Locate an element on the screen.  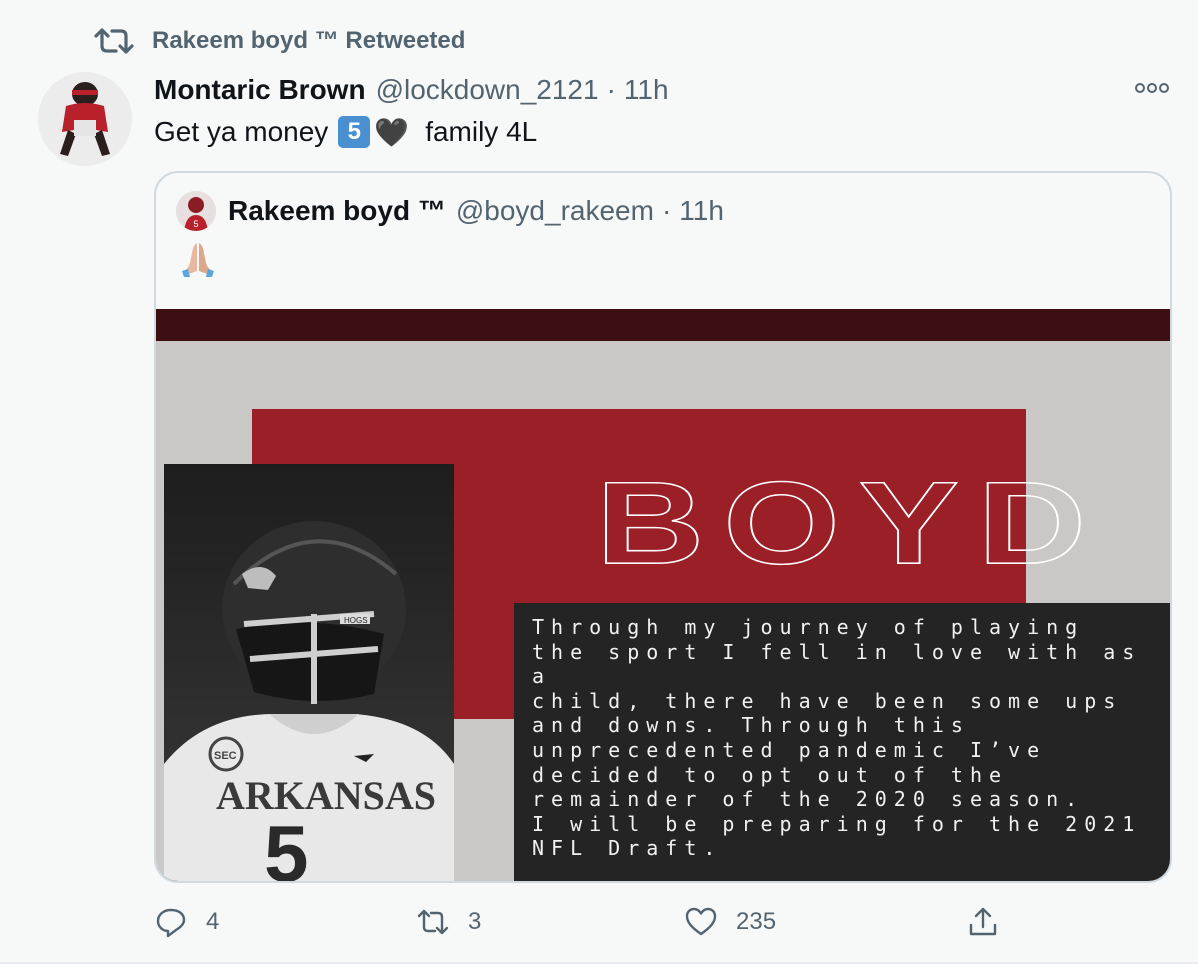
retweet-banner: Rakeem boyd ™ Retweeted is located at coordinates (279, 41).